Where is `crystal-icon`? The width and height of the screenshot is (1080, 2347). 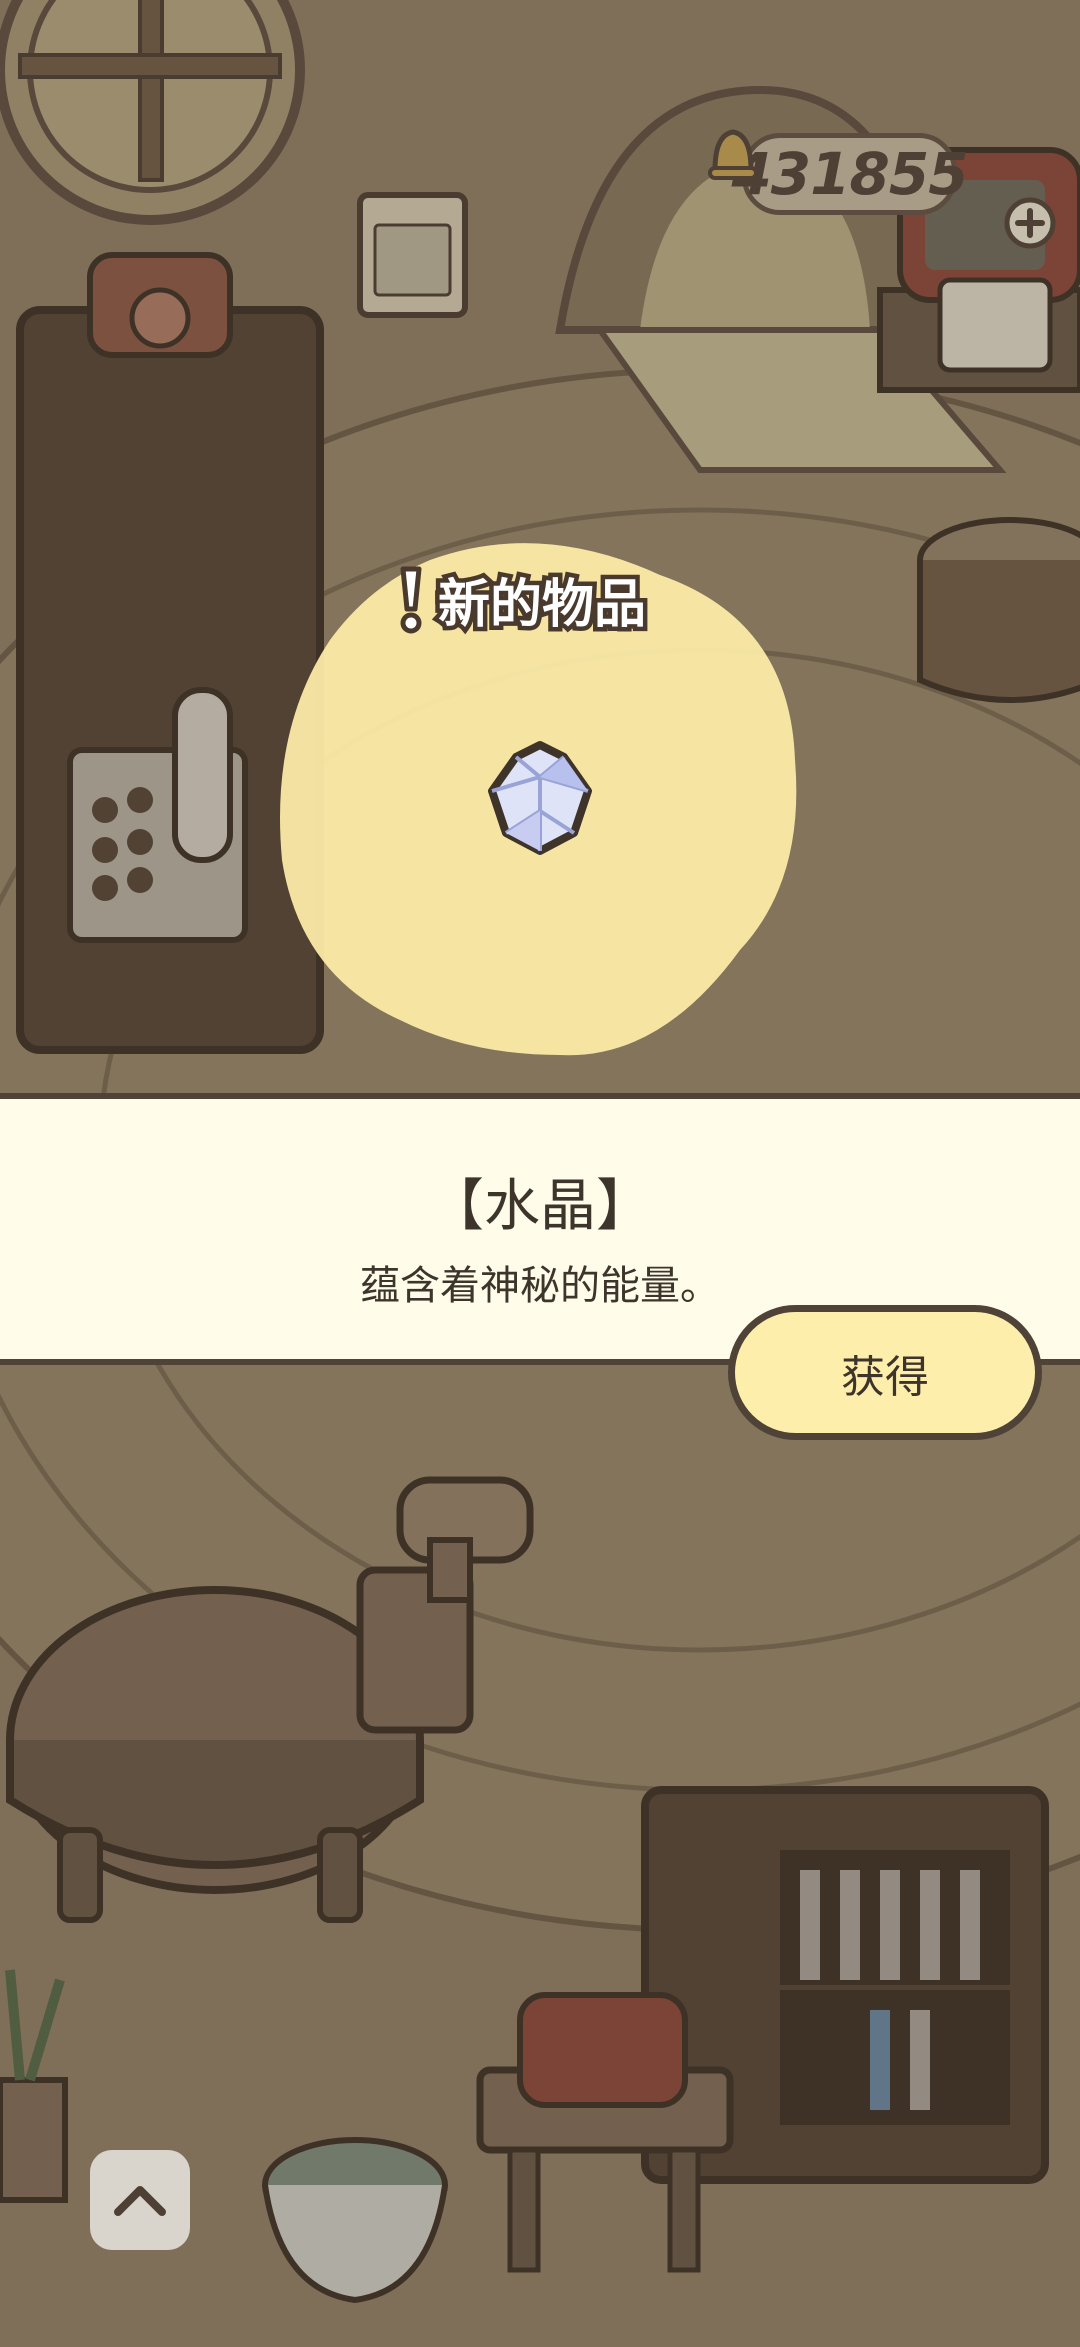
crystal-icon is located at coordinates (540, 798).